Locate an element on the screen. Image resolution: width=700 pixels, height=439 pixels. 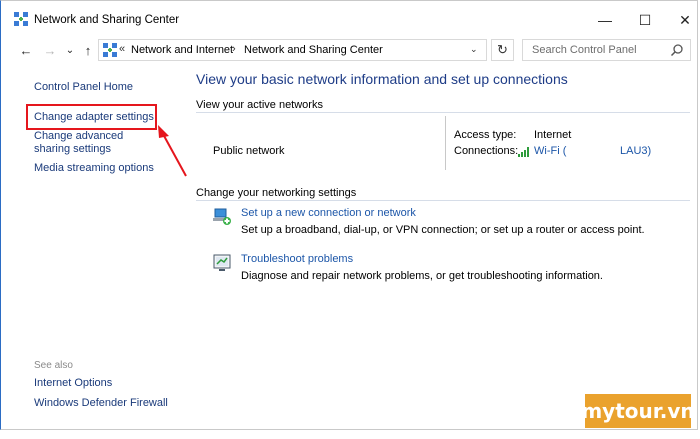
troubleshoot-link: Troubleshoot problems is located at coordinates (297, 259).